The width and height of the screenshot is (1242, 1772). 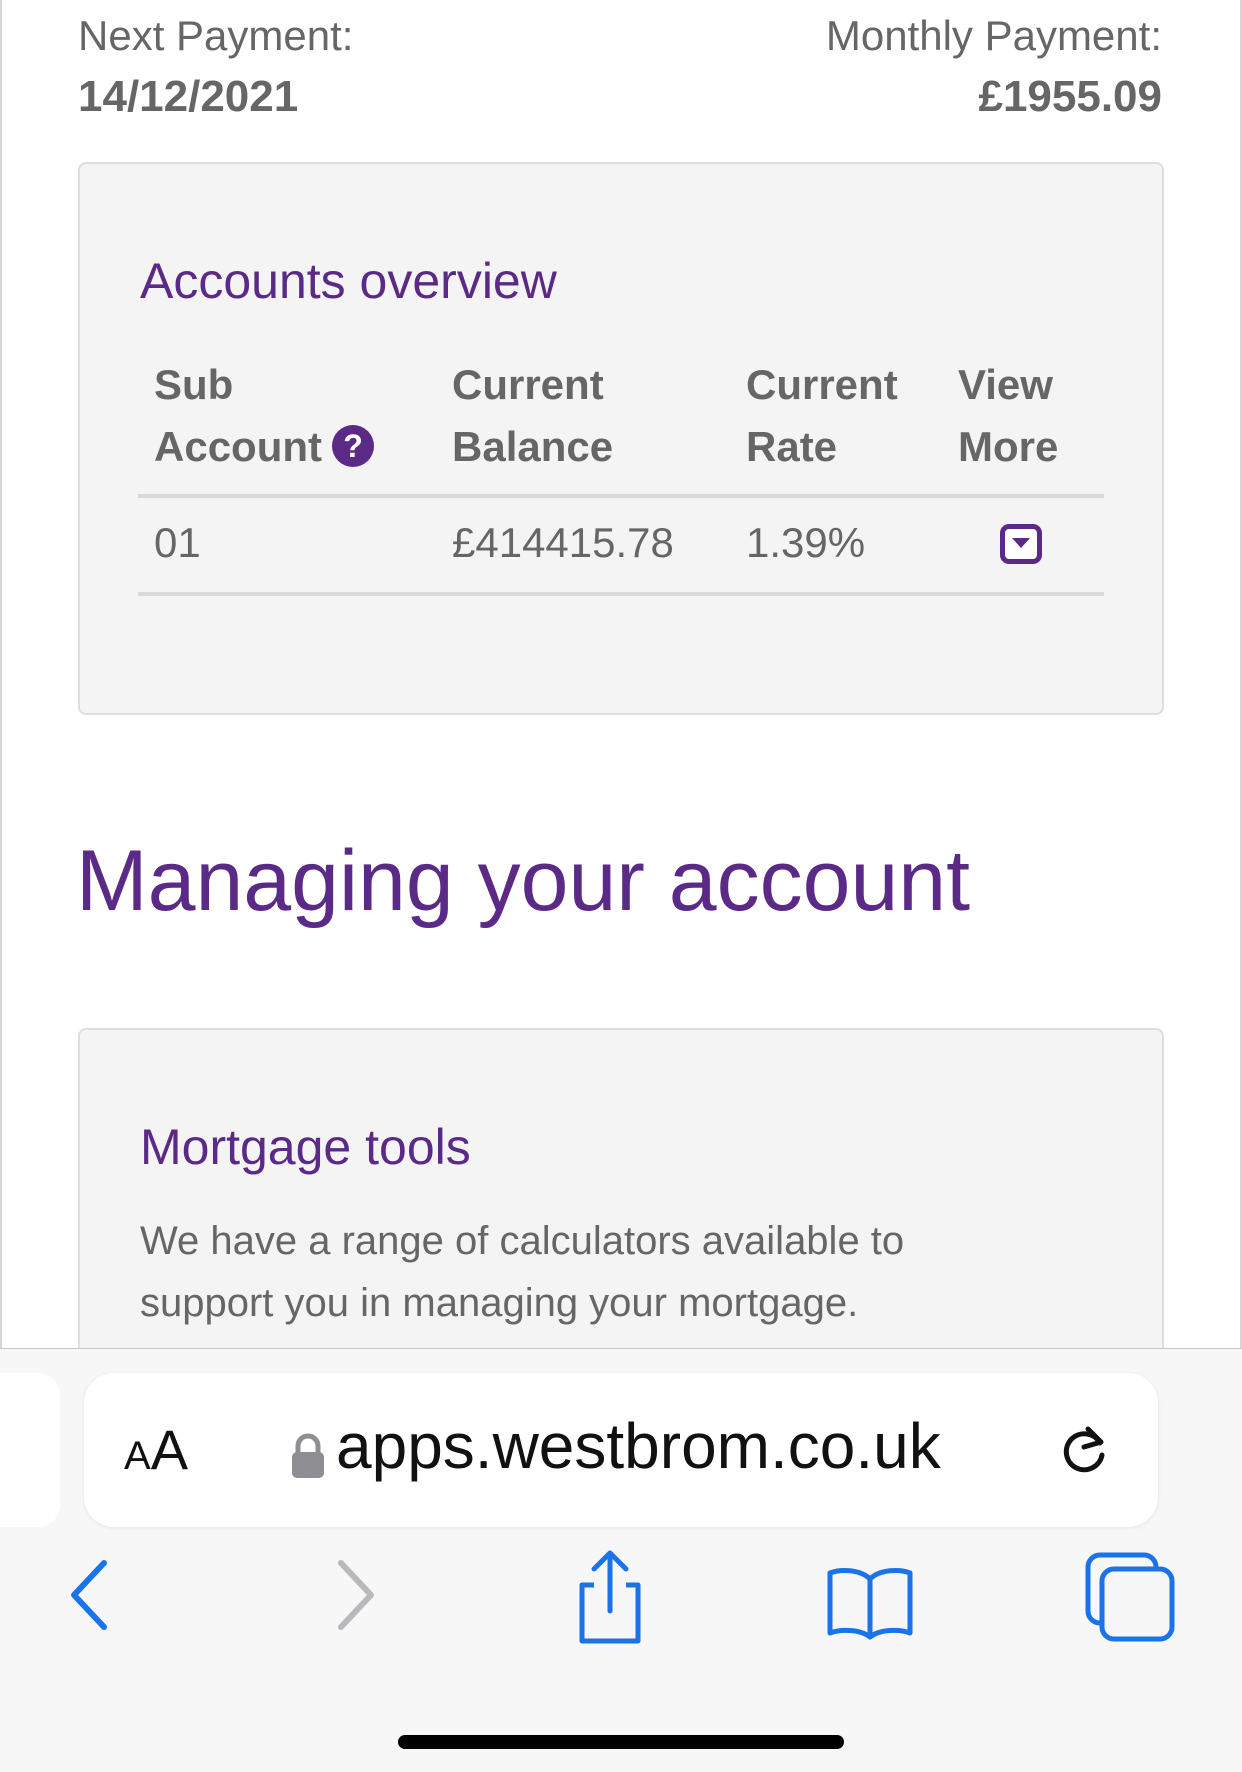 What do you see at coordinates (610, 1595) in the screenshot?
I see `share-icon` at bounding box center [610, 1595].